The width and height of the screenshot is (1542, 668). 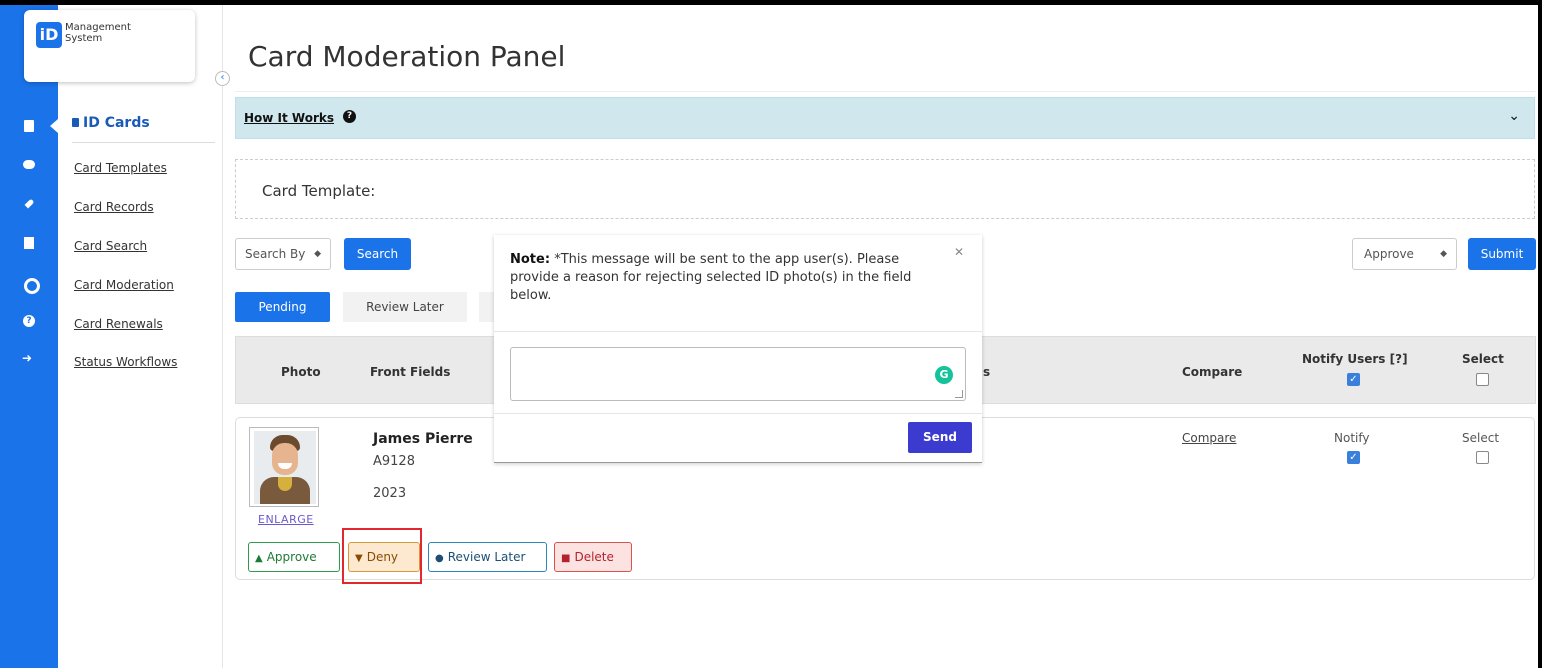 What do you see at coordinates (885, 189) in the screenshot?
I see `card-template-box: Card Template:` at bounding box center [885, 189].